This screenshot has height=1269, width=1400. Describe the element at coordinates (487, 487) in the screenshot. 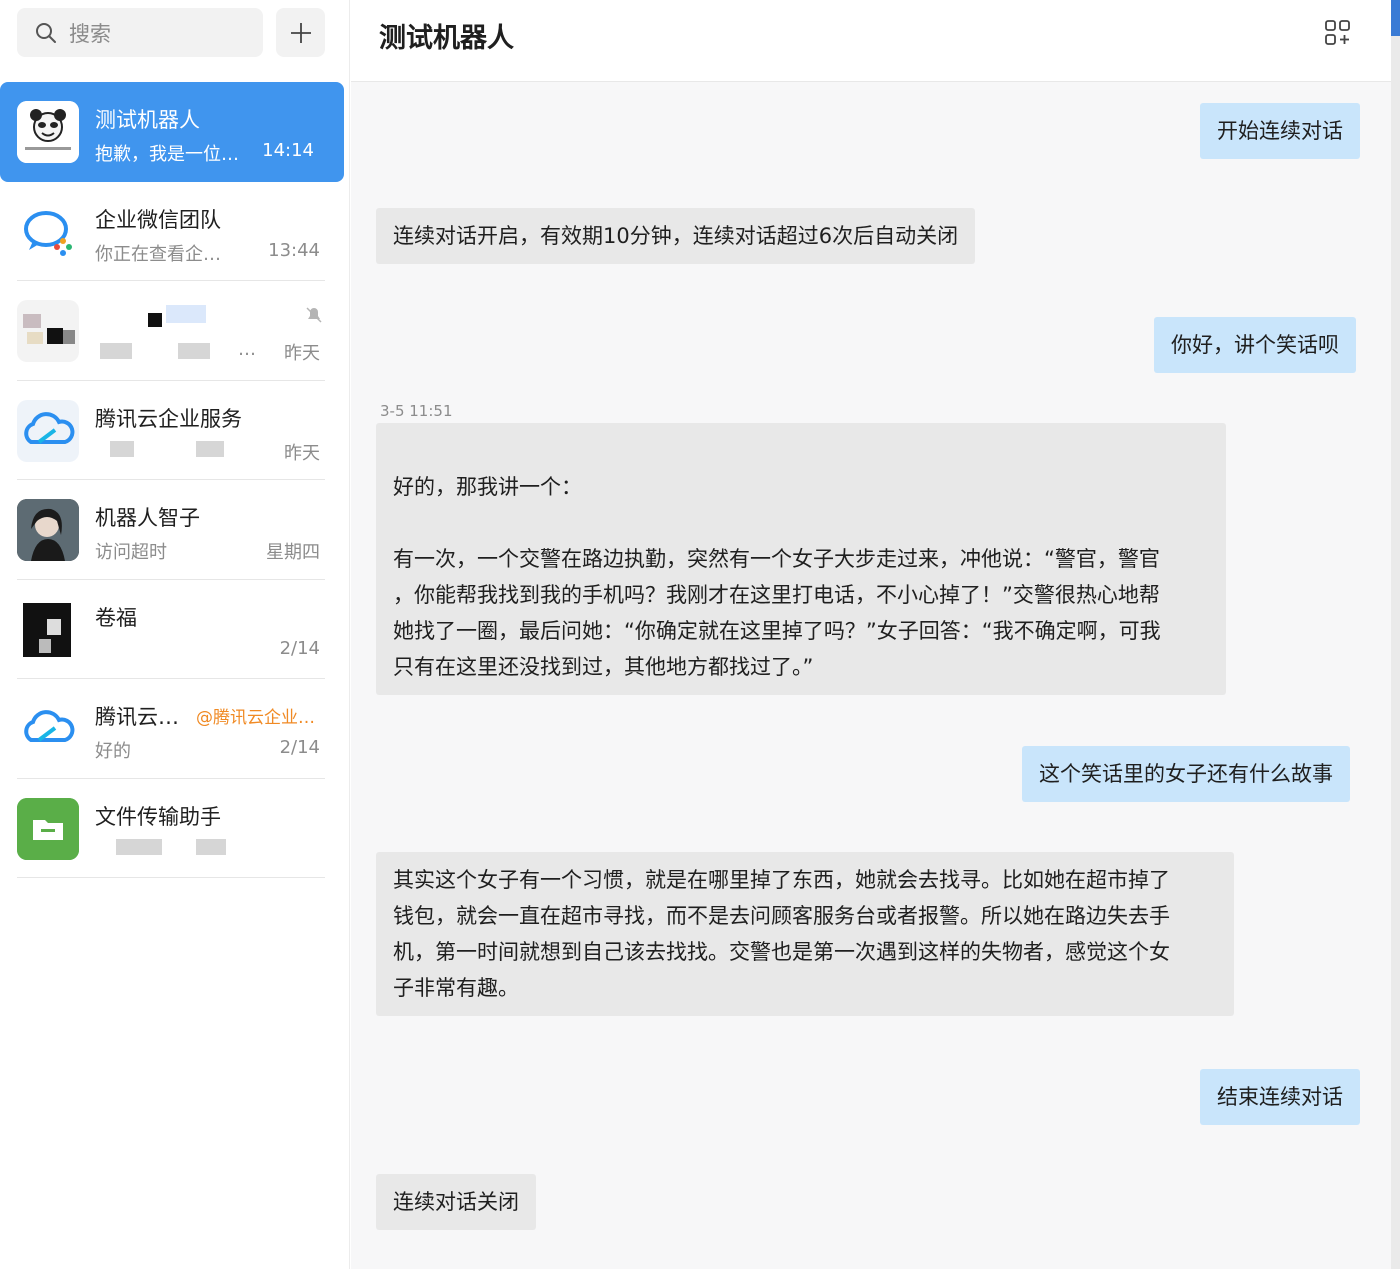

I see `message-line: 好的，那我讲一个：` at that location.